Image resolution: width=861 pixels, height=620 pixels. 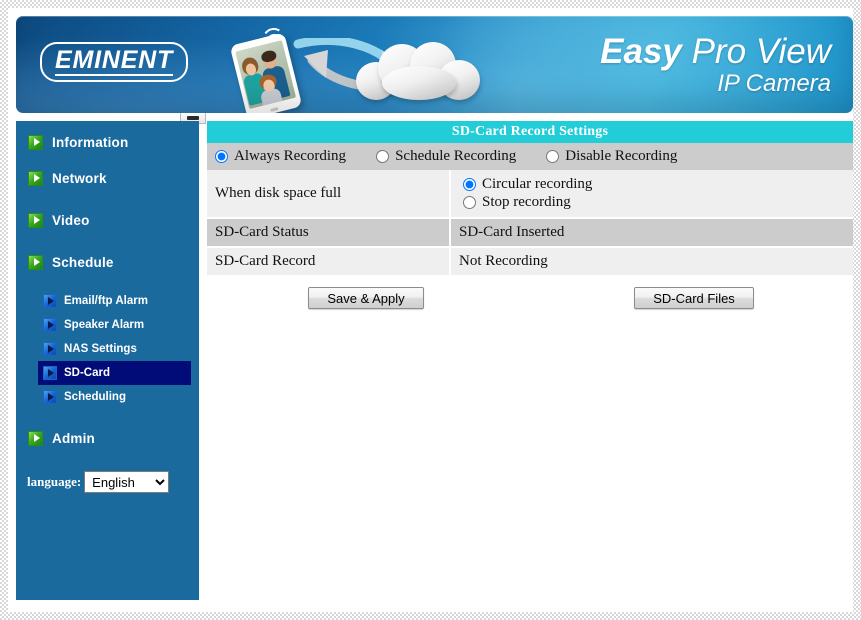 I want to click on product-title-proview: Pro View, so click(x=756, y=51).